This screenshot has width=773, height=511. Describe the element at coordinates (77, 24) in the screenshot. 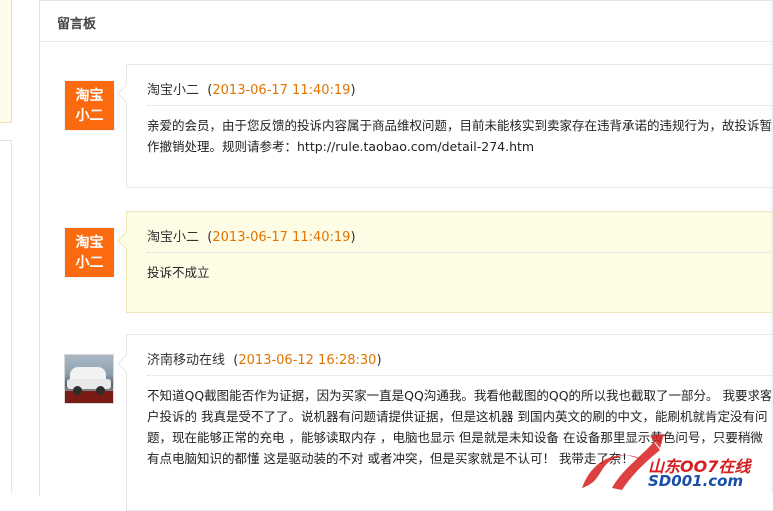

I see `board-title: 留言板` at that location.